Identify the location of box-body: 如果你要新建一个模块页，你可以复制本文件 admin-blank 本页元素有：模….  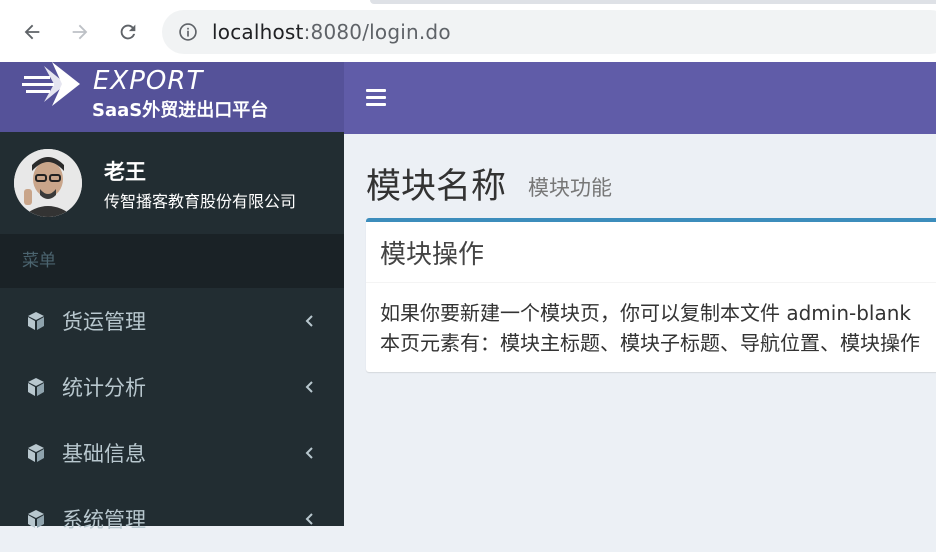
(650, 328).